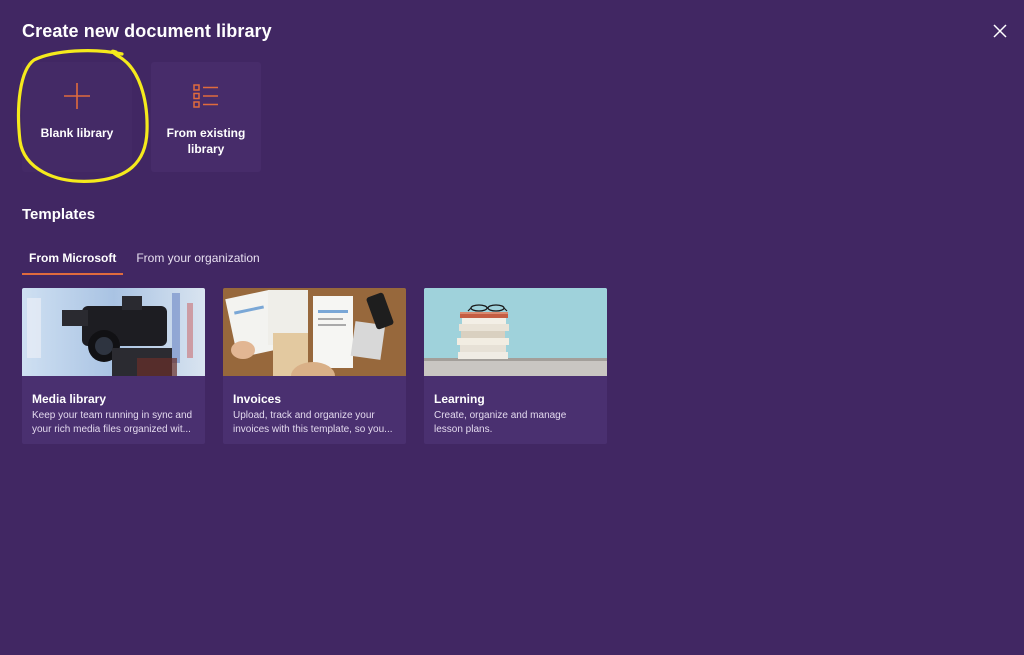 The image size is (1024, 655). I want to click on invoice-papers-photo, so click(314, 332).